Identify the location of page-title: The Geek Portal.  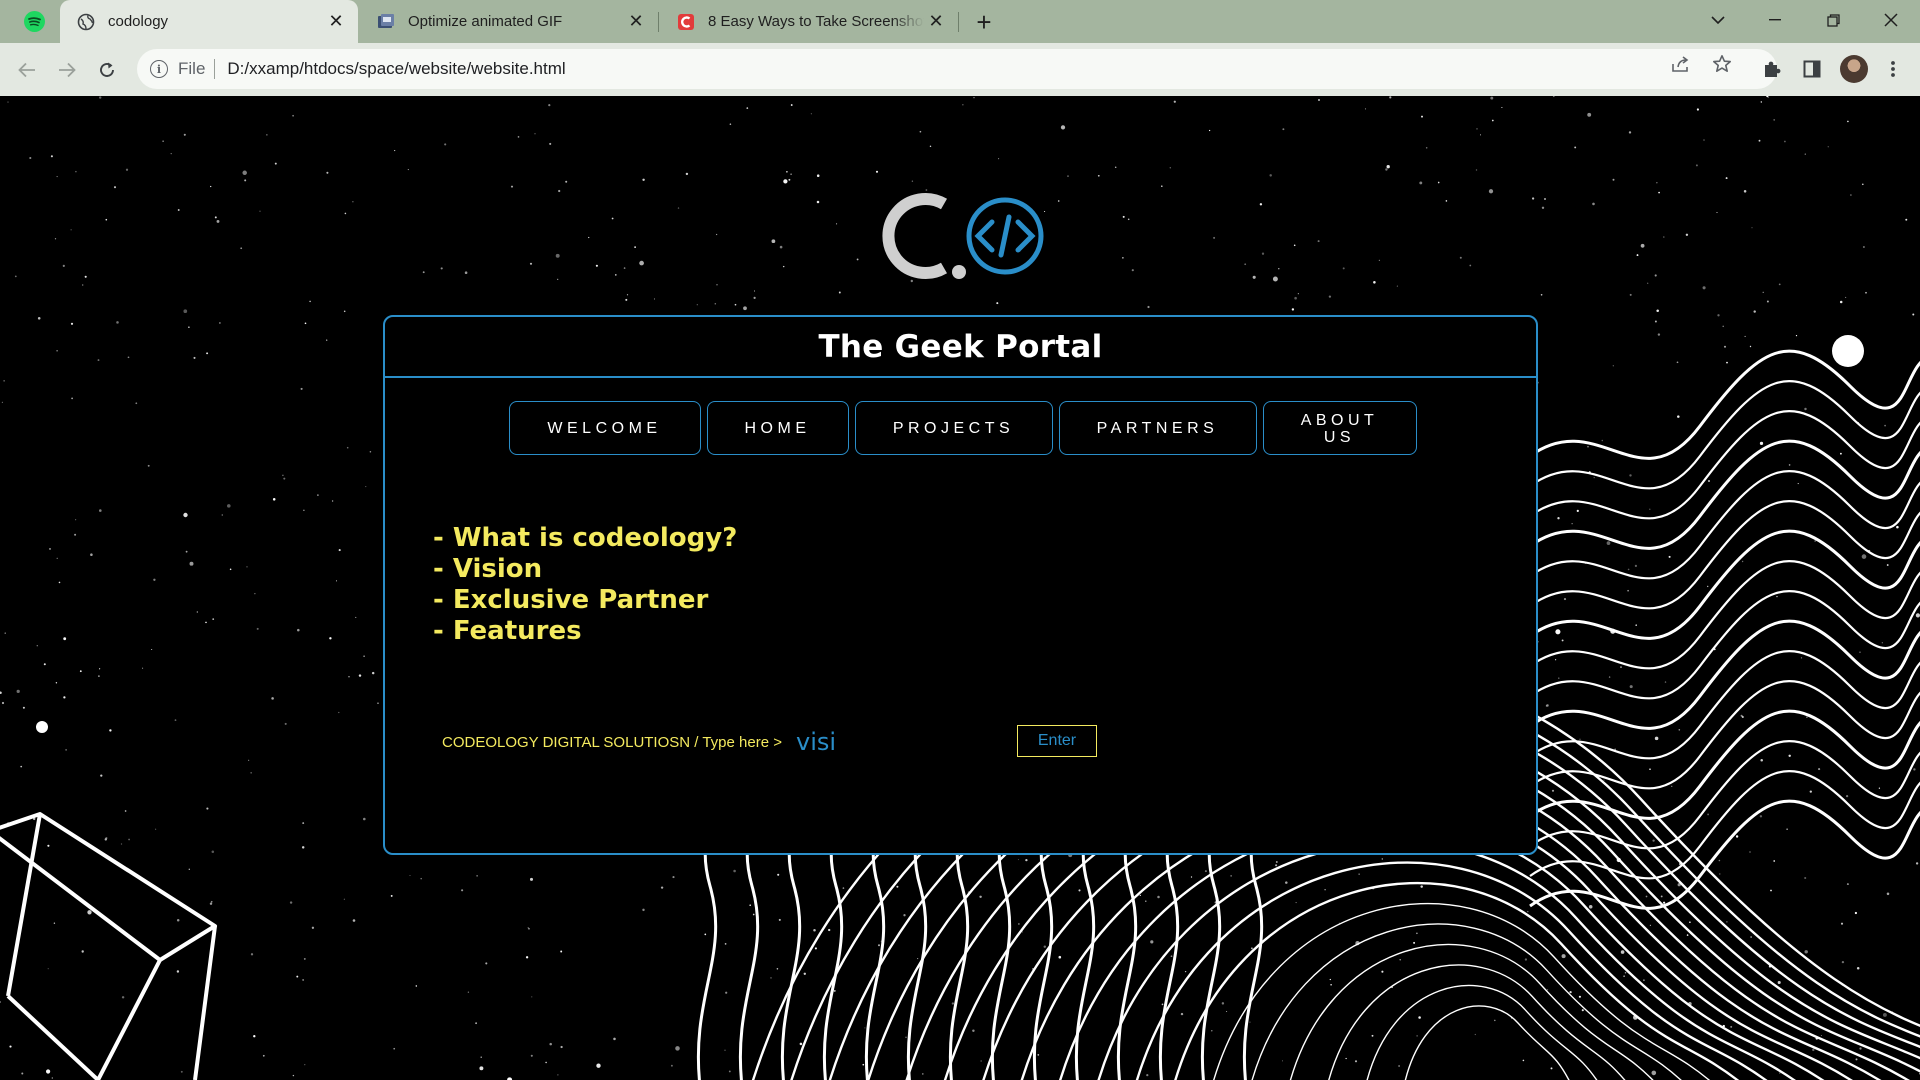
(960, 346).